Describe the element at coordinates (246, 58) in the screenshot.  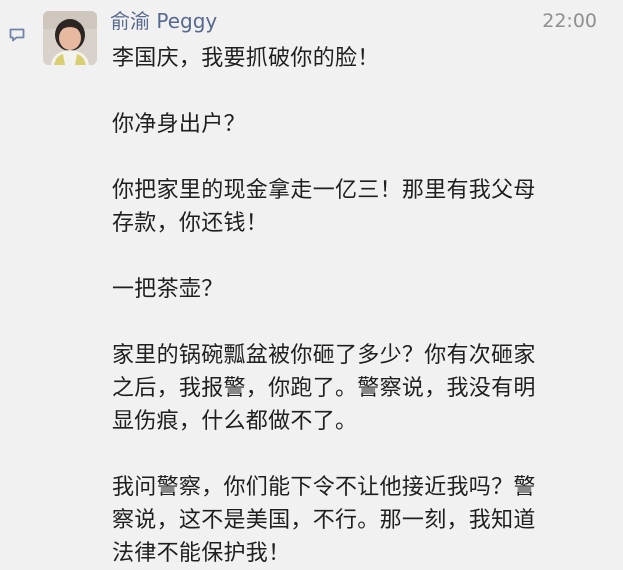
I see `message-paragraph: 李国庆，我要抓破你的脸！` at that location.